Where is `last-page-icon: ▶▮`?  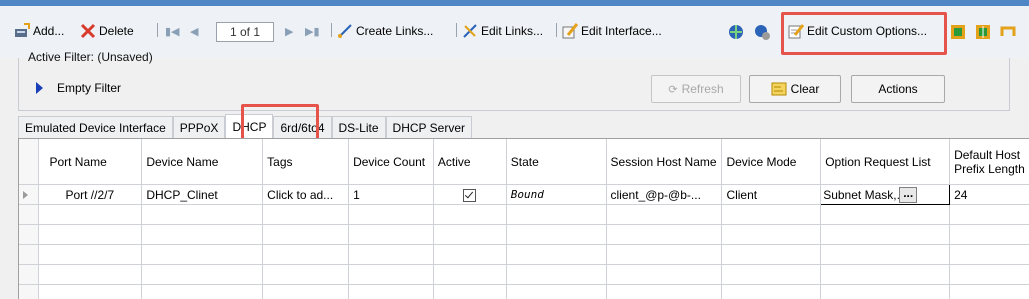
last-page-icon: ▶▮ is located at coordinates (312, 31).